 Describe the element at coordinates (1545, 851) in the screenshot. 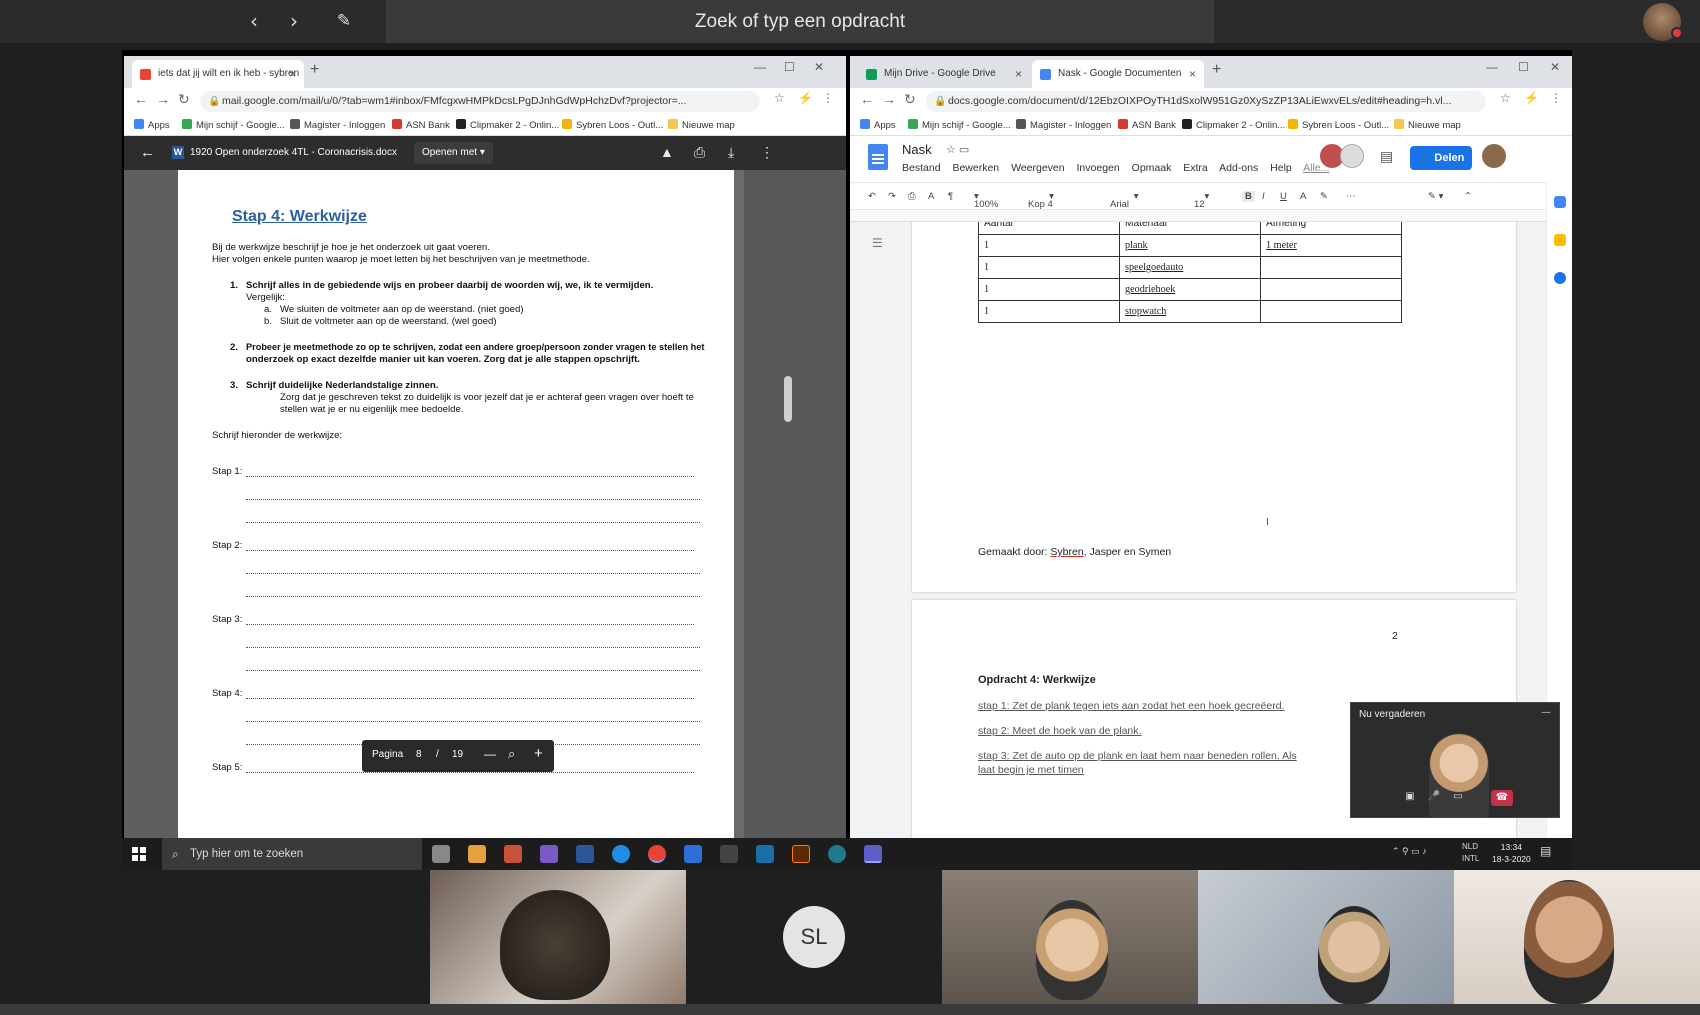

I see `notifications-icon: ▤` at that location.